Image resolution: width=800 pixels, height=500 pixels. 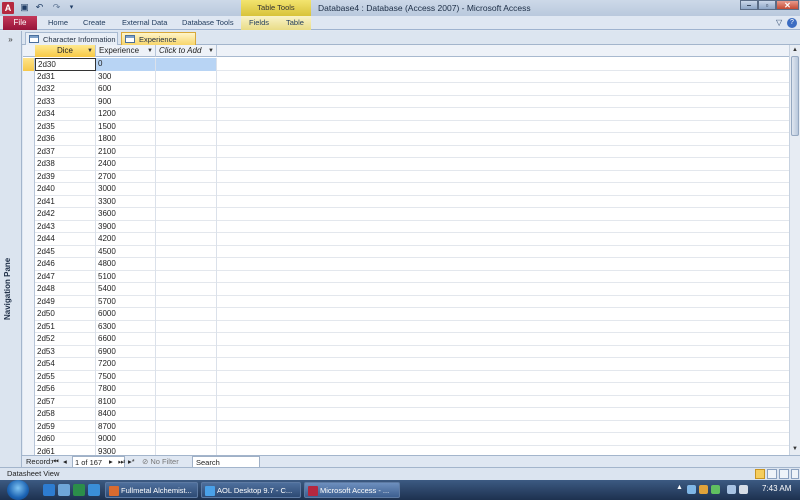 I want to click on cell-experience: 6000, so click(x=126, y=314).